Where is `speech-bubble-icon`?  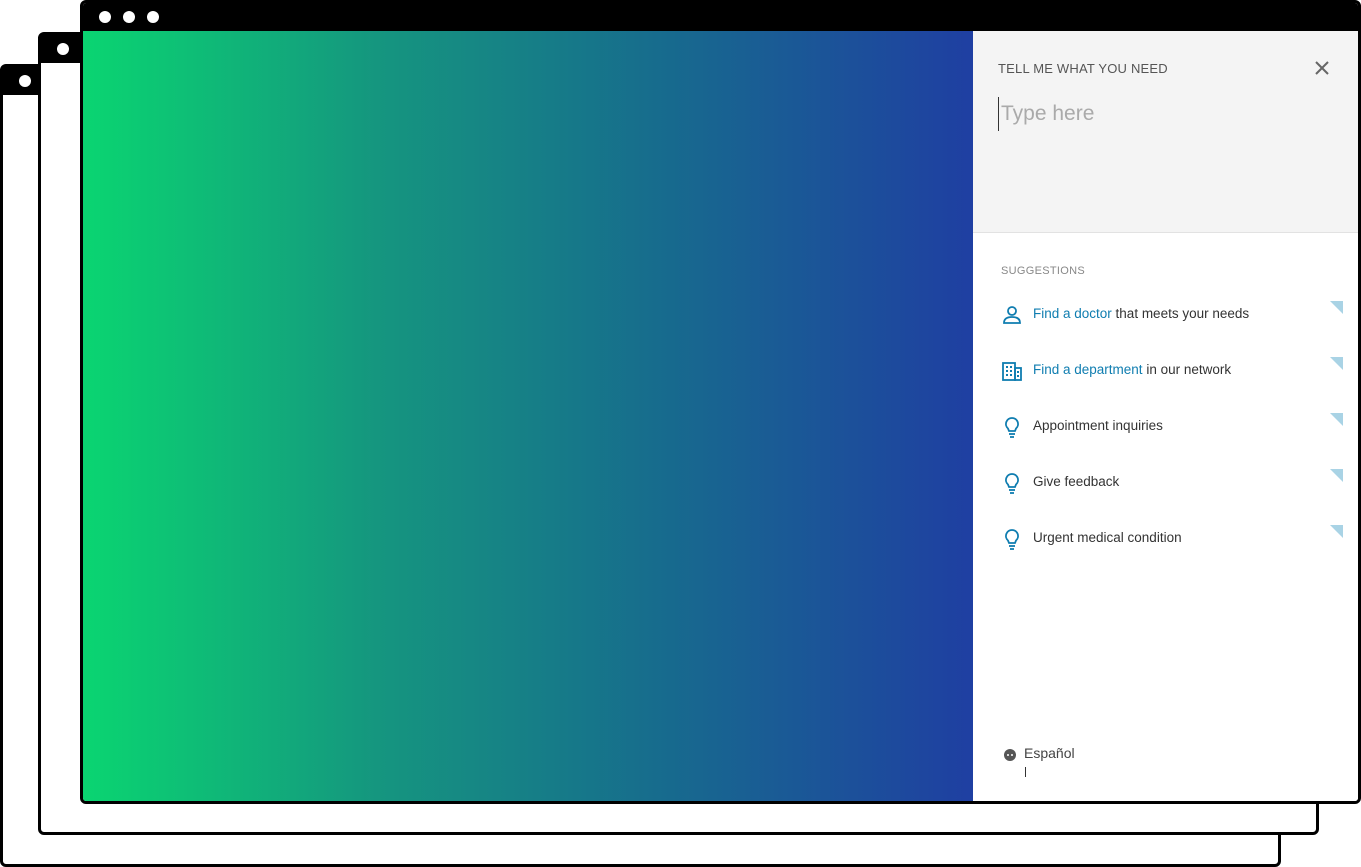 speech-bubble-icon is located at coordinates (1010, 755).